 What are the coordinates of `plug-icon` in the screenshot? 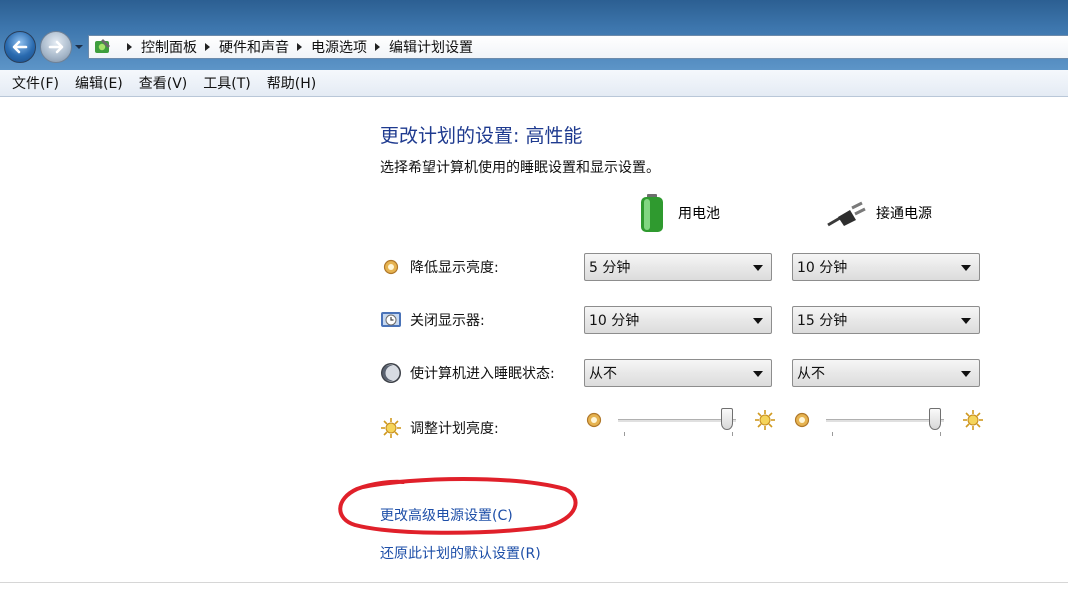 It's located at (846, 214).